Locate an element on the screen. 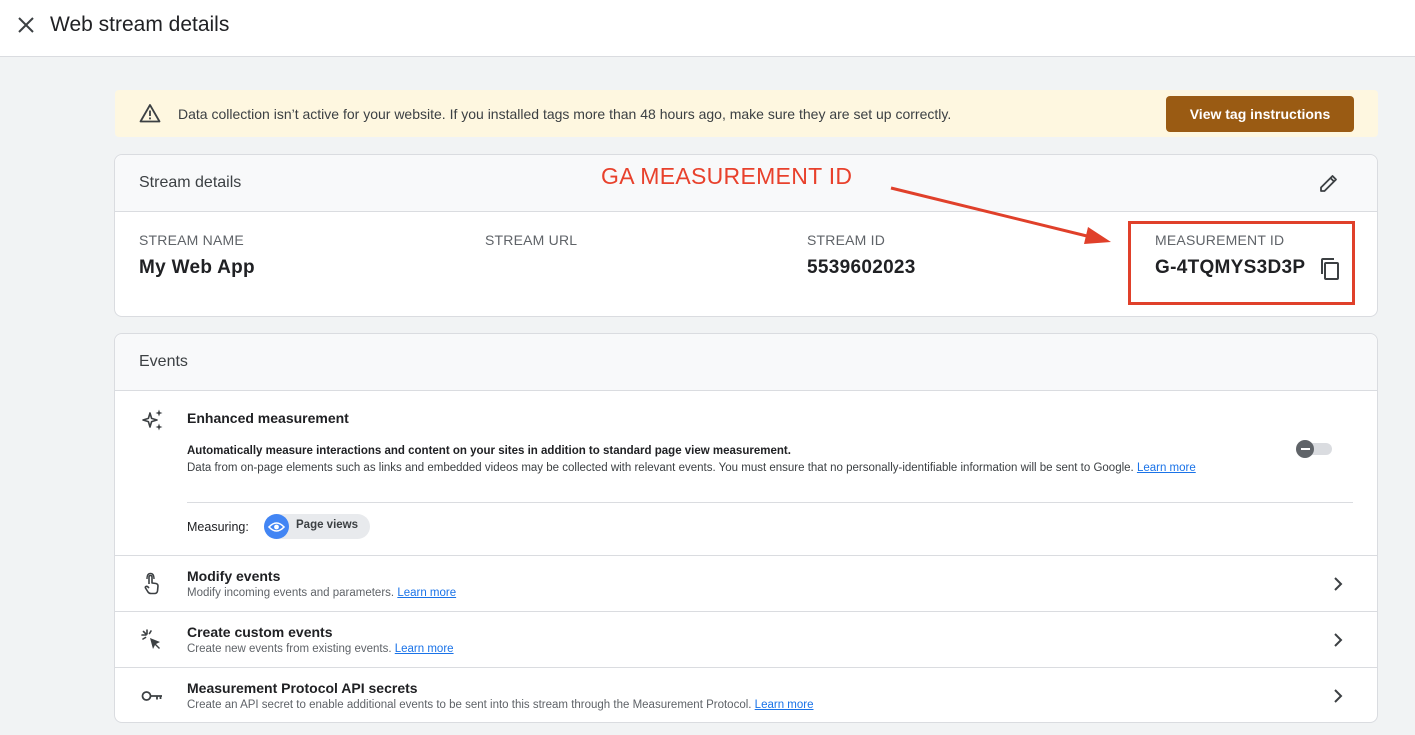 The height and width of the screenshot is (735, 1415). modify-events-title: Modify events is located at coordinates (234, 576).